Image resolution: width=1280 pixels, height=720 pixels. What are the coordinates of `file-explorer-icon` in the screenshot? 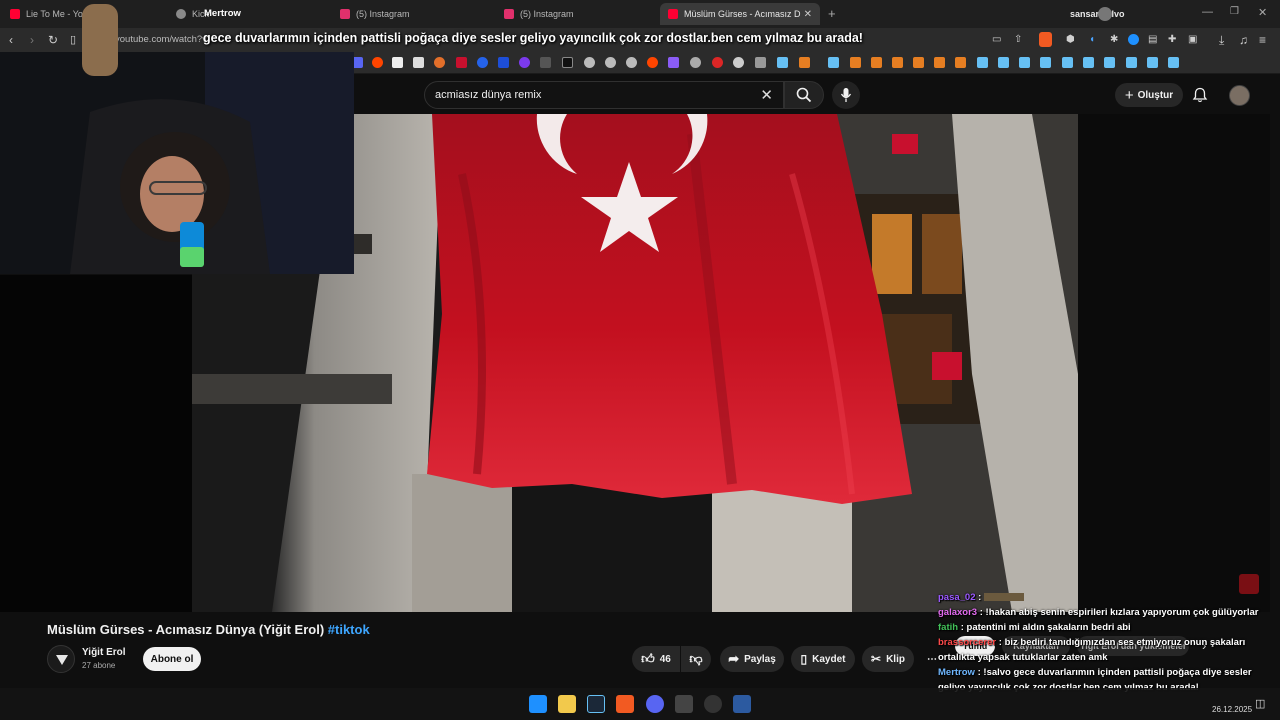 It's located at (567, 704).